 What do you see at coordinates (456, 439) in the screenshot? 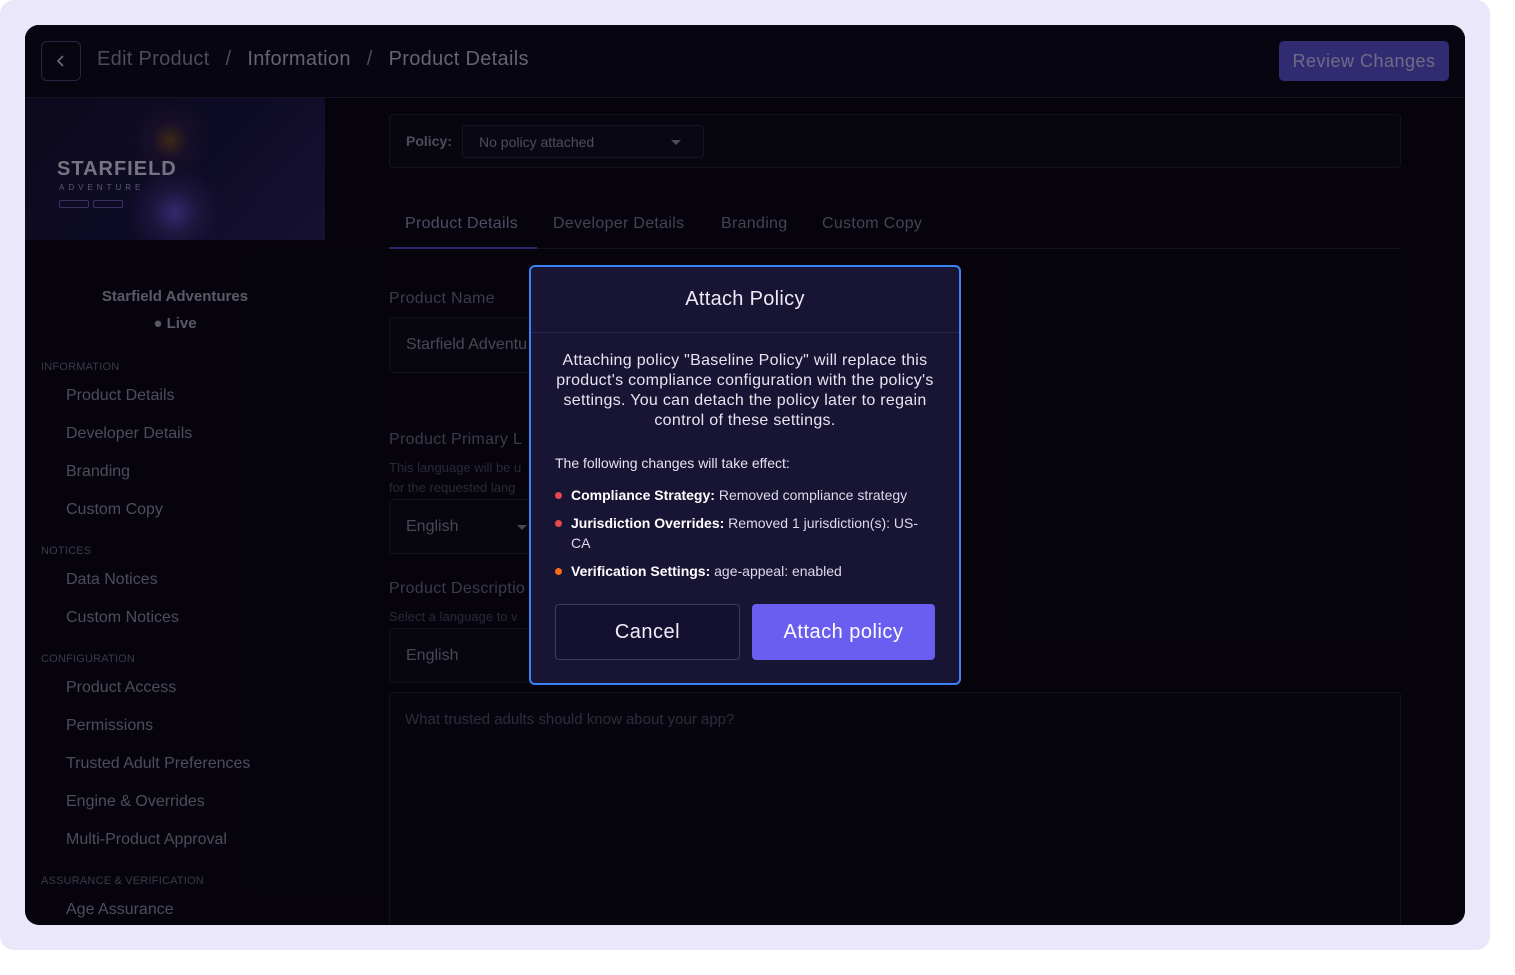
I see `primary-language-label: Product Primary L` at bounding box center [456, 439].